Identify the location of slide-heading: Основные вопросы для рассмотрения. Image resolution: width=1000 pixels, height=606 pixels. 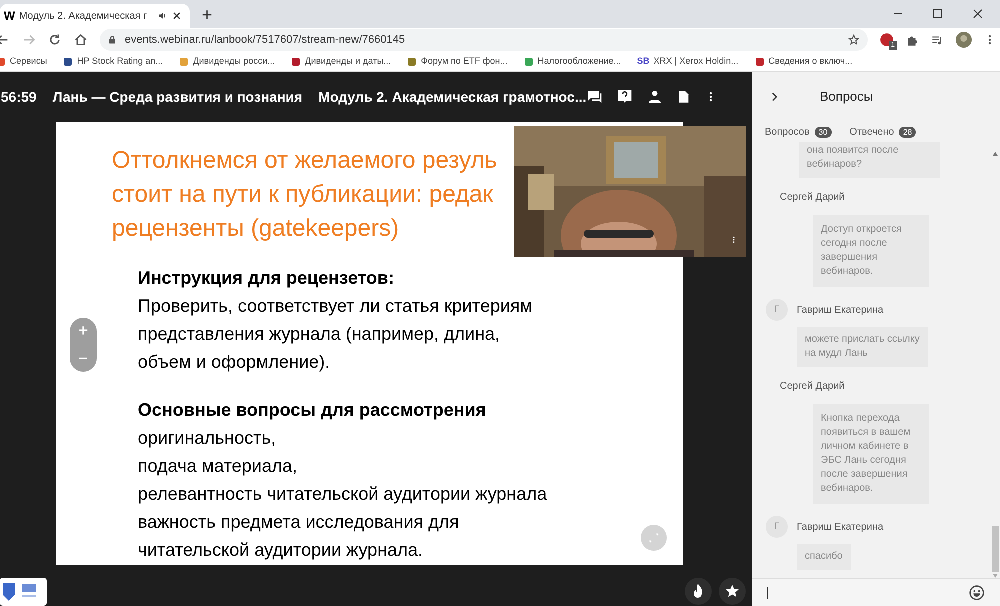
(312, 410).